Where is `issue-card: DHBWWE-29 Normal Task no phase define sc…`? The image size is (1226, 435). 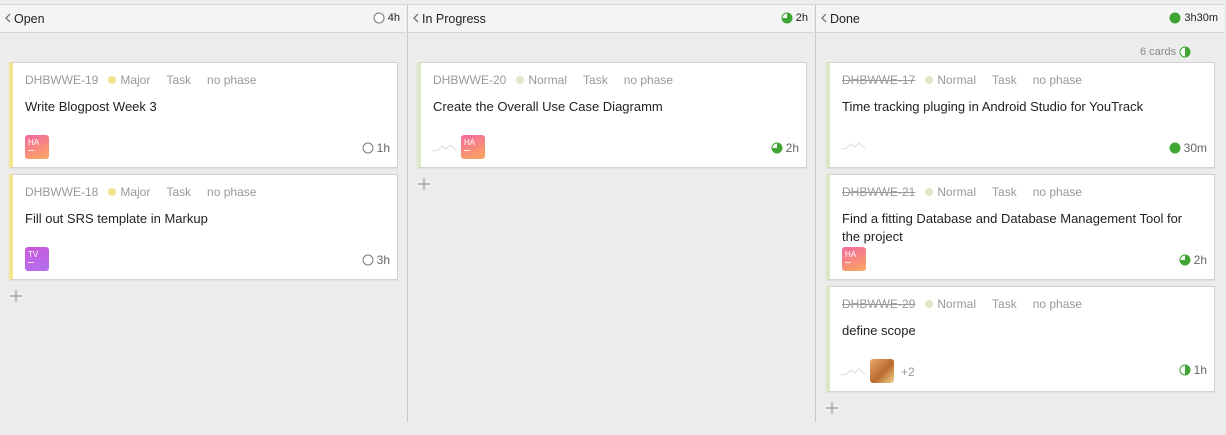
issue-card: DHBWWE-29 Normal Task no phase define sc… is located at coordinates (1020, 339).